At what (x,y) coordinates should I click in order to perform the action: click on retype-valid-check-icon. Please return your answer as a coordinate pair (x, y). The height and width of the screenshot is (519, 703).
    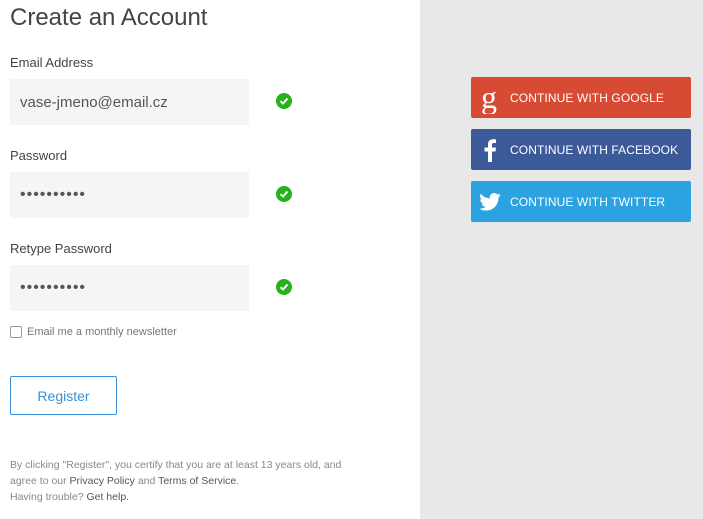
    Looking at the image, I should click on (284, 287).